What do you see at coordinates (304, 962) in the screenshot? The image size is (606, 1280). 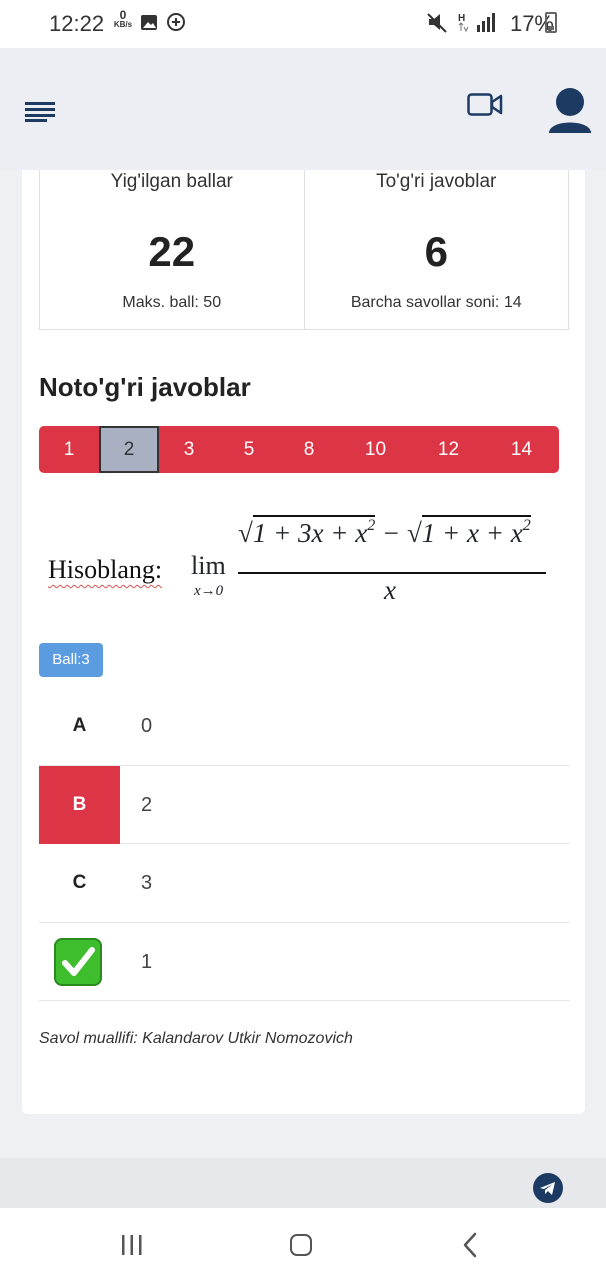 I see `option-row-correct: 1` at bounding box center [304, 962].